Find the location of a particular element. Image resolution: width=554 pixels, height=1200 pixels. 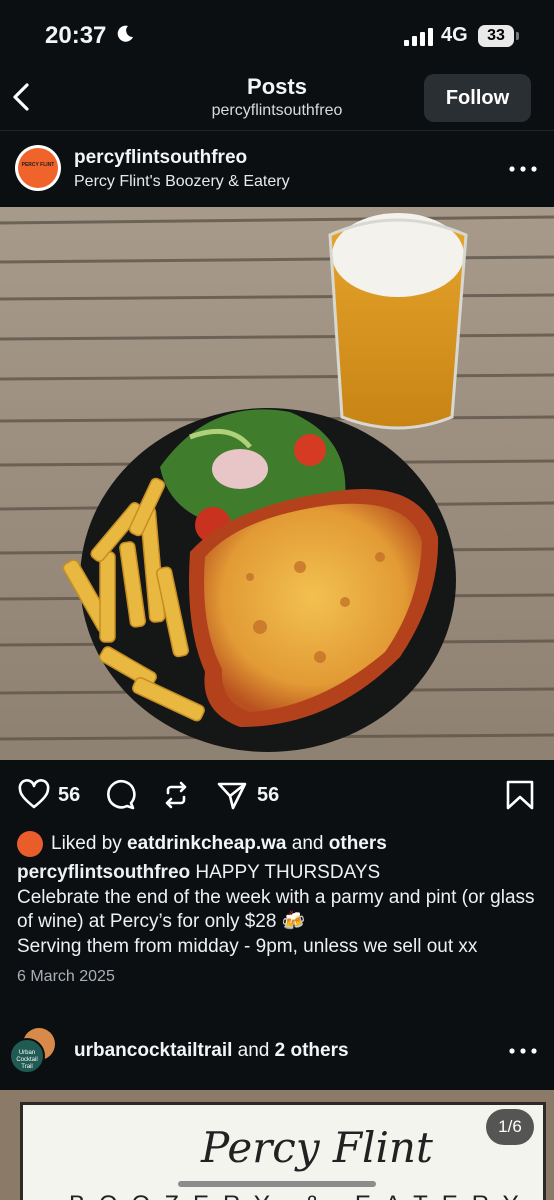

moon-icon is located at coordinates (125, 33).